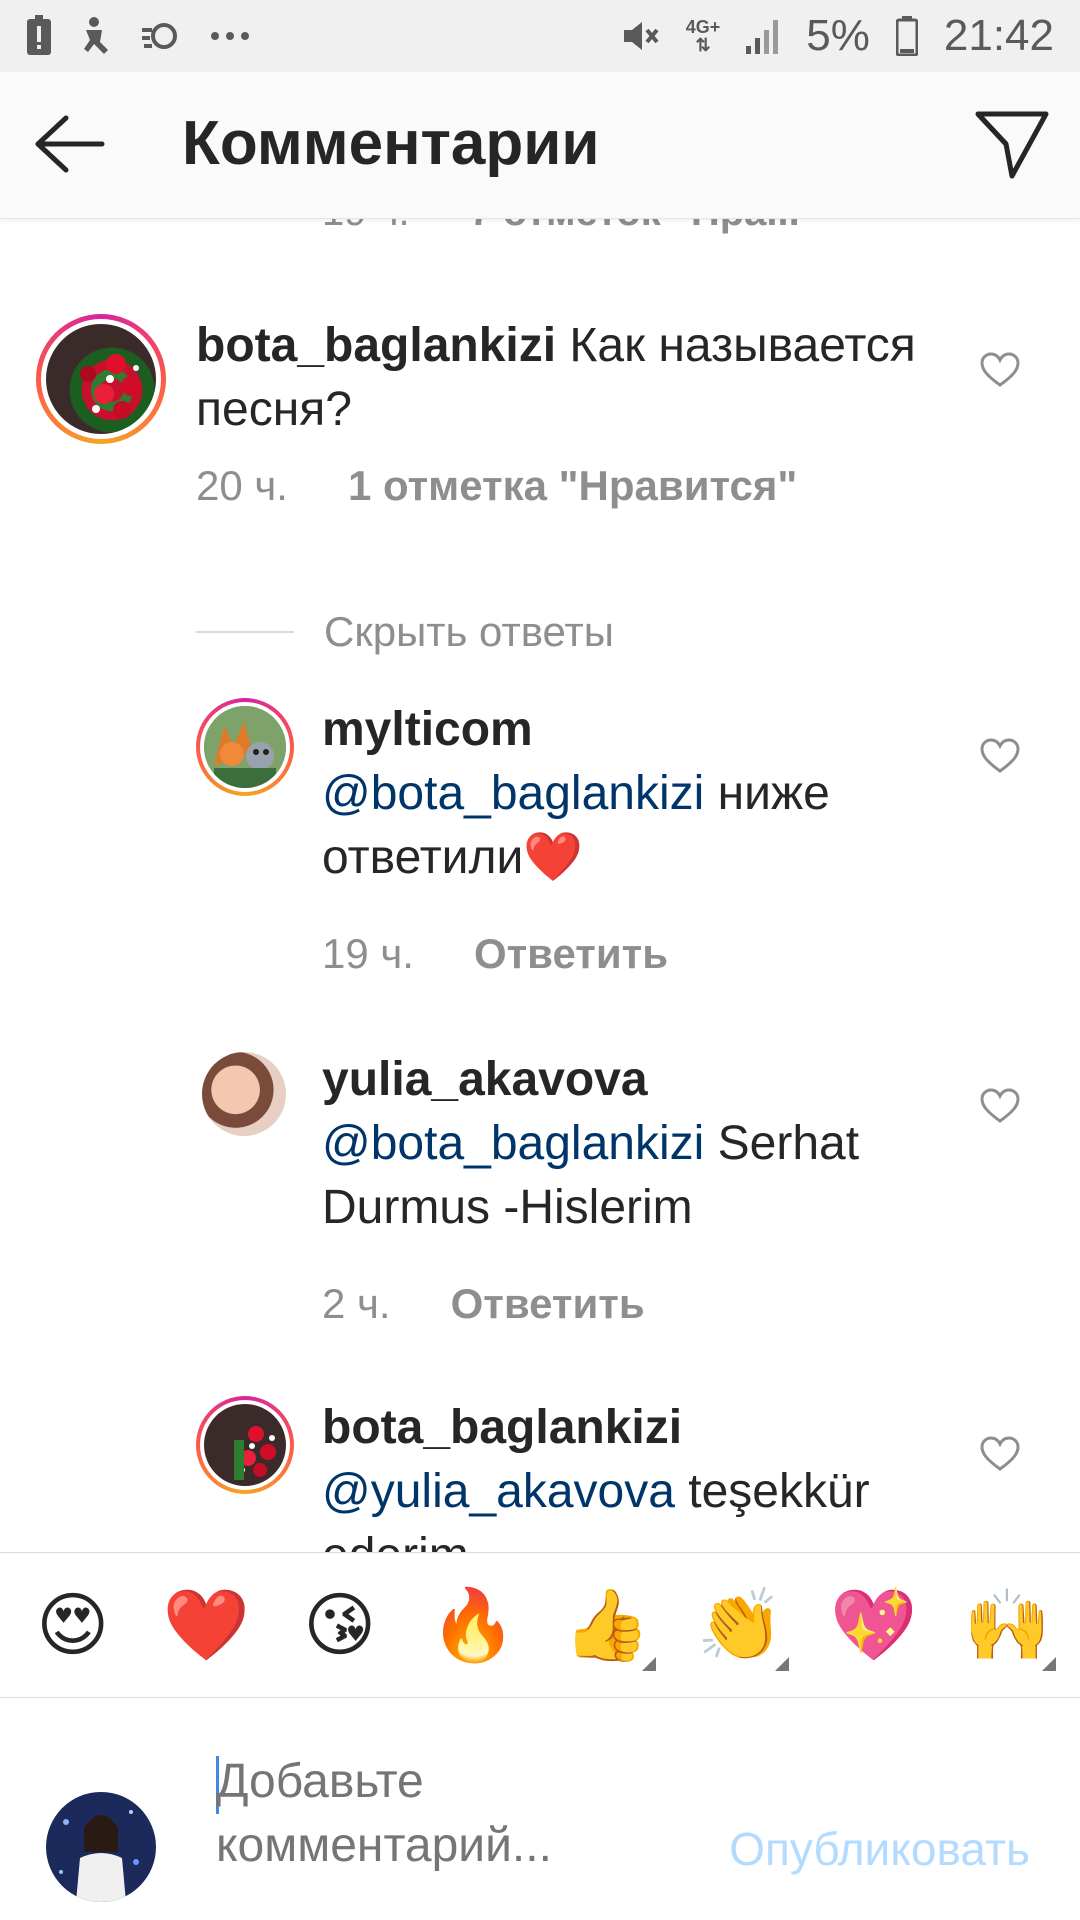 This screenshot has height=1920, width=1080. I want to click on comment-time: 19 ч., so click(366, 226).